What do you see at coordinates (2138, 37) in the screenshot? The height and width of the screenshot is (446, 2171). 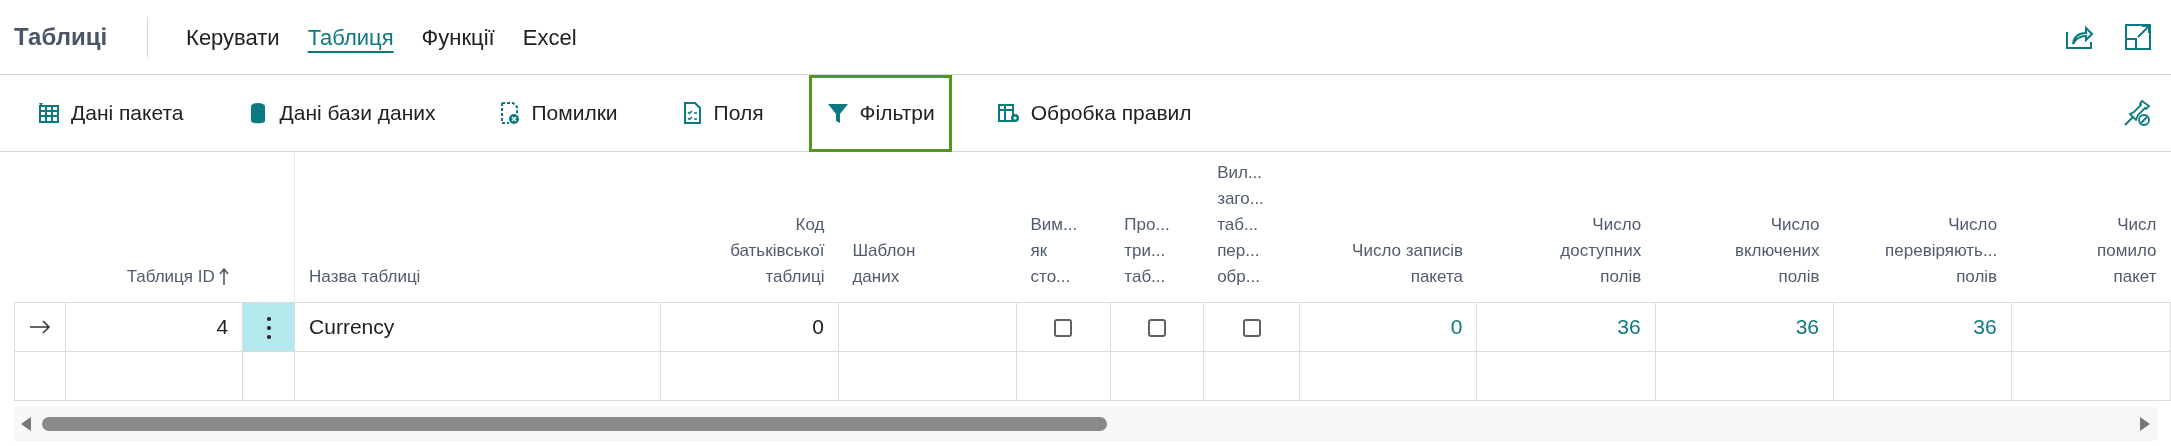 I see `expand-icon` at bounding box center [2138, 37].